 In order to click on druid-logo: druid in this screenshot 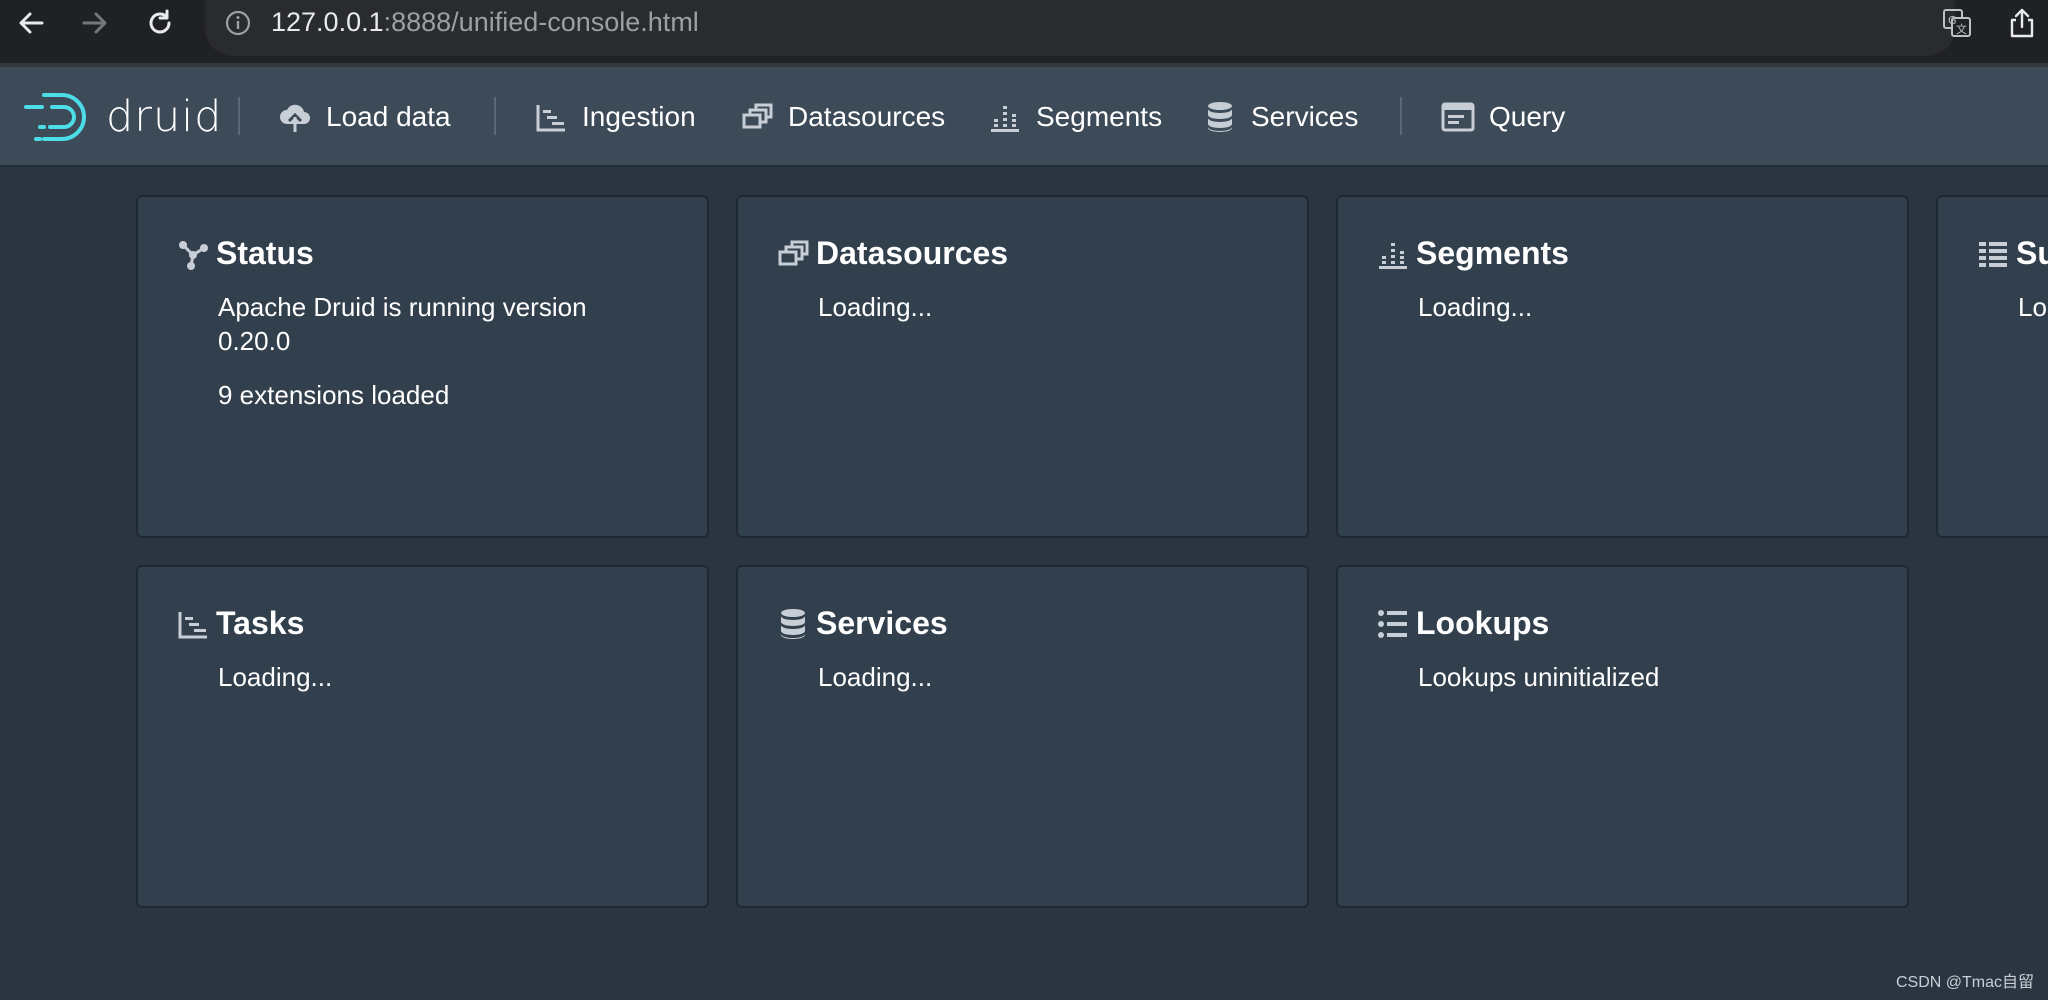, I will do `click(122, 117)`.